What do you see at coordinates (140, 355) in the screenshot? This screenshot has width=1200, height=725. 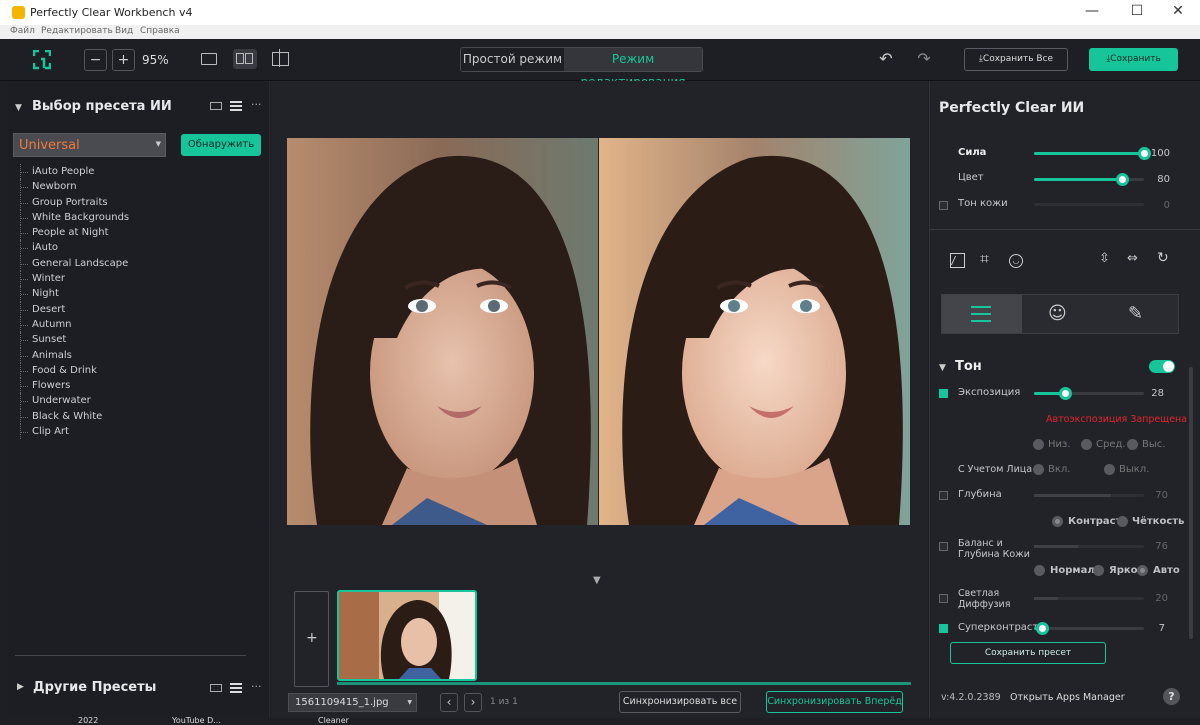 I see `preset-item: Animals` at bounding box center [140, 355].